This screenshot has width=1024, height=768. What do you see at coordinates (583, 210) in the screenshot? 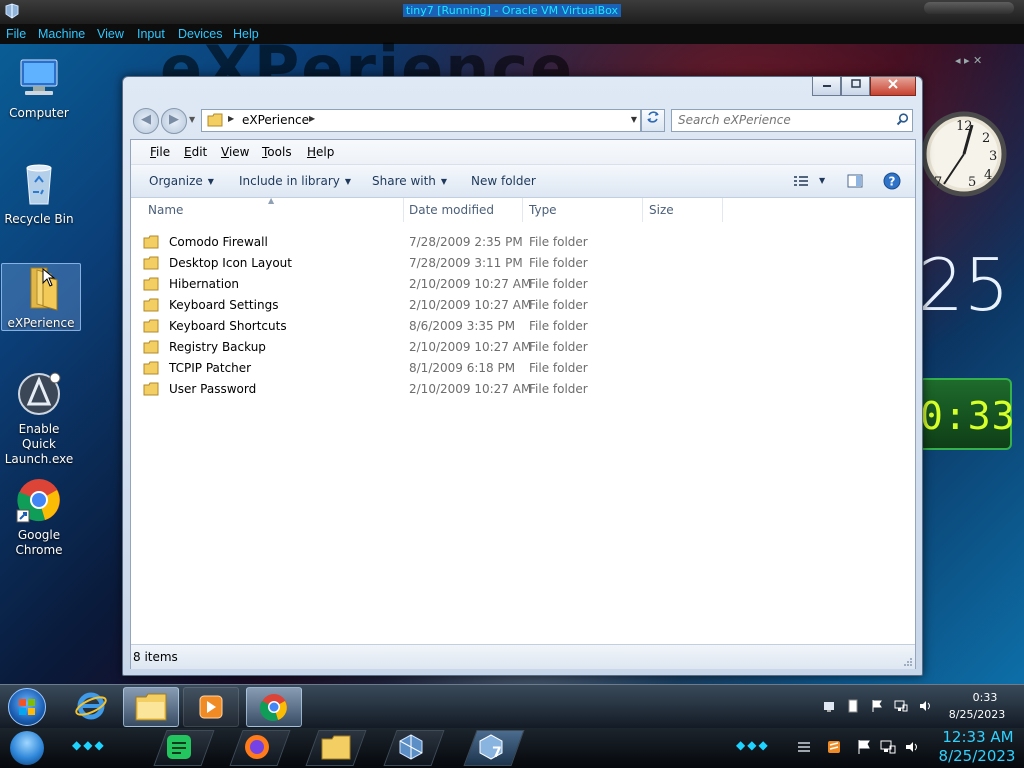
I see `column-header-type: Type` at bounding box center [583, 210].